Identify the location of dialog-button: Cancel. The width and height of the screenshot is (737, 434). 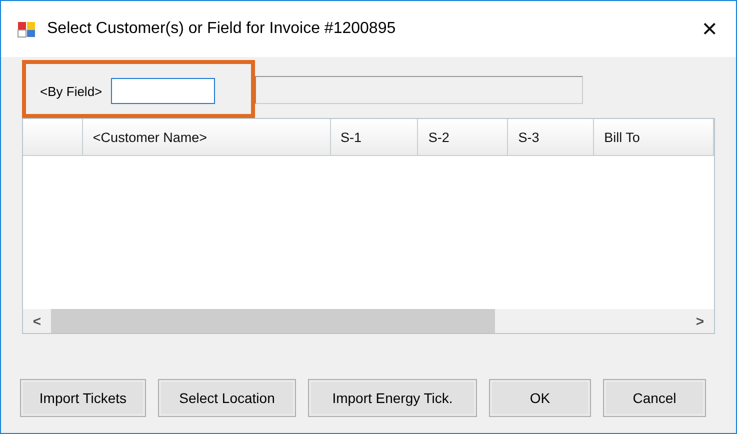
(654, 398).